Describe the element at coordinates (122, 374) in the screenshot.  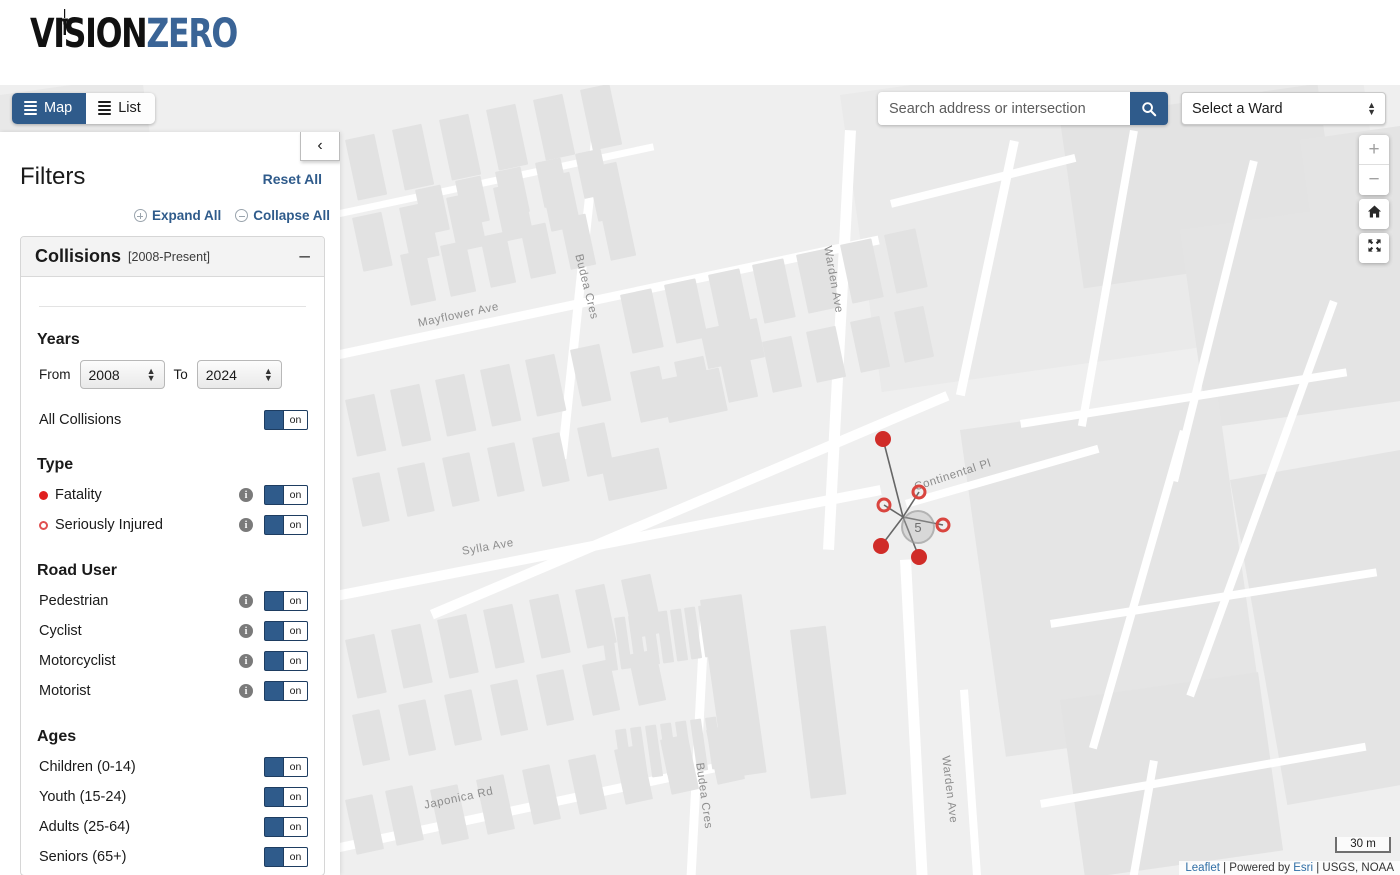
I see `year-from-select: 2008 ▲ ▼` at that location.